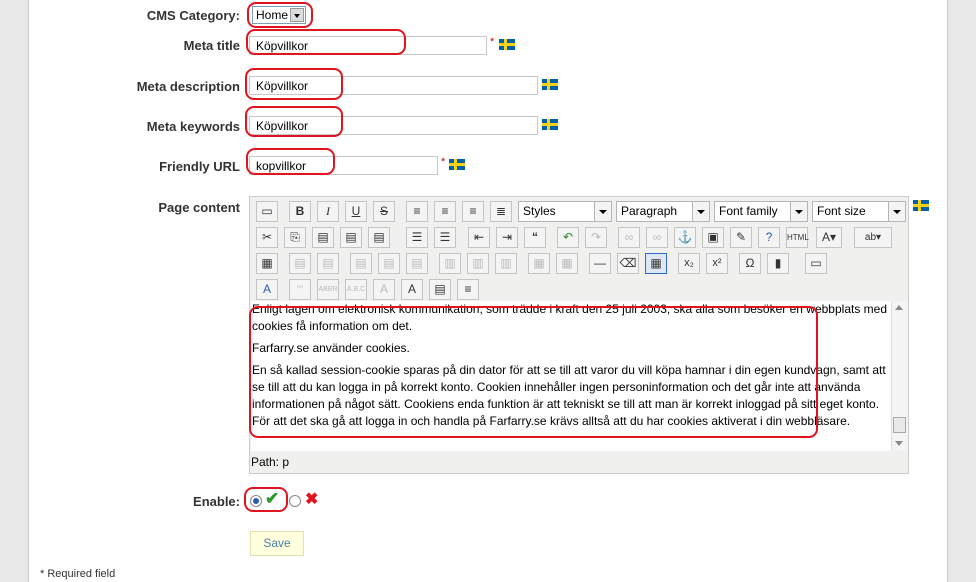  Describe the element at coordinates (188, 86) in the screenshot. I see `meta-description-label: Meta description` at that location.